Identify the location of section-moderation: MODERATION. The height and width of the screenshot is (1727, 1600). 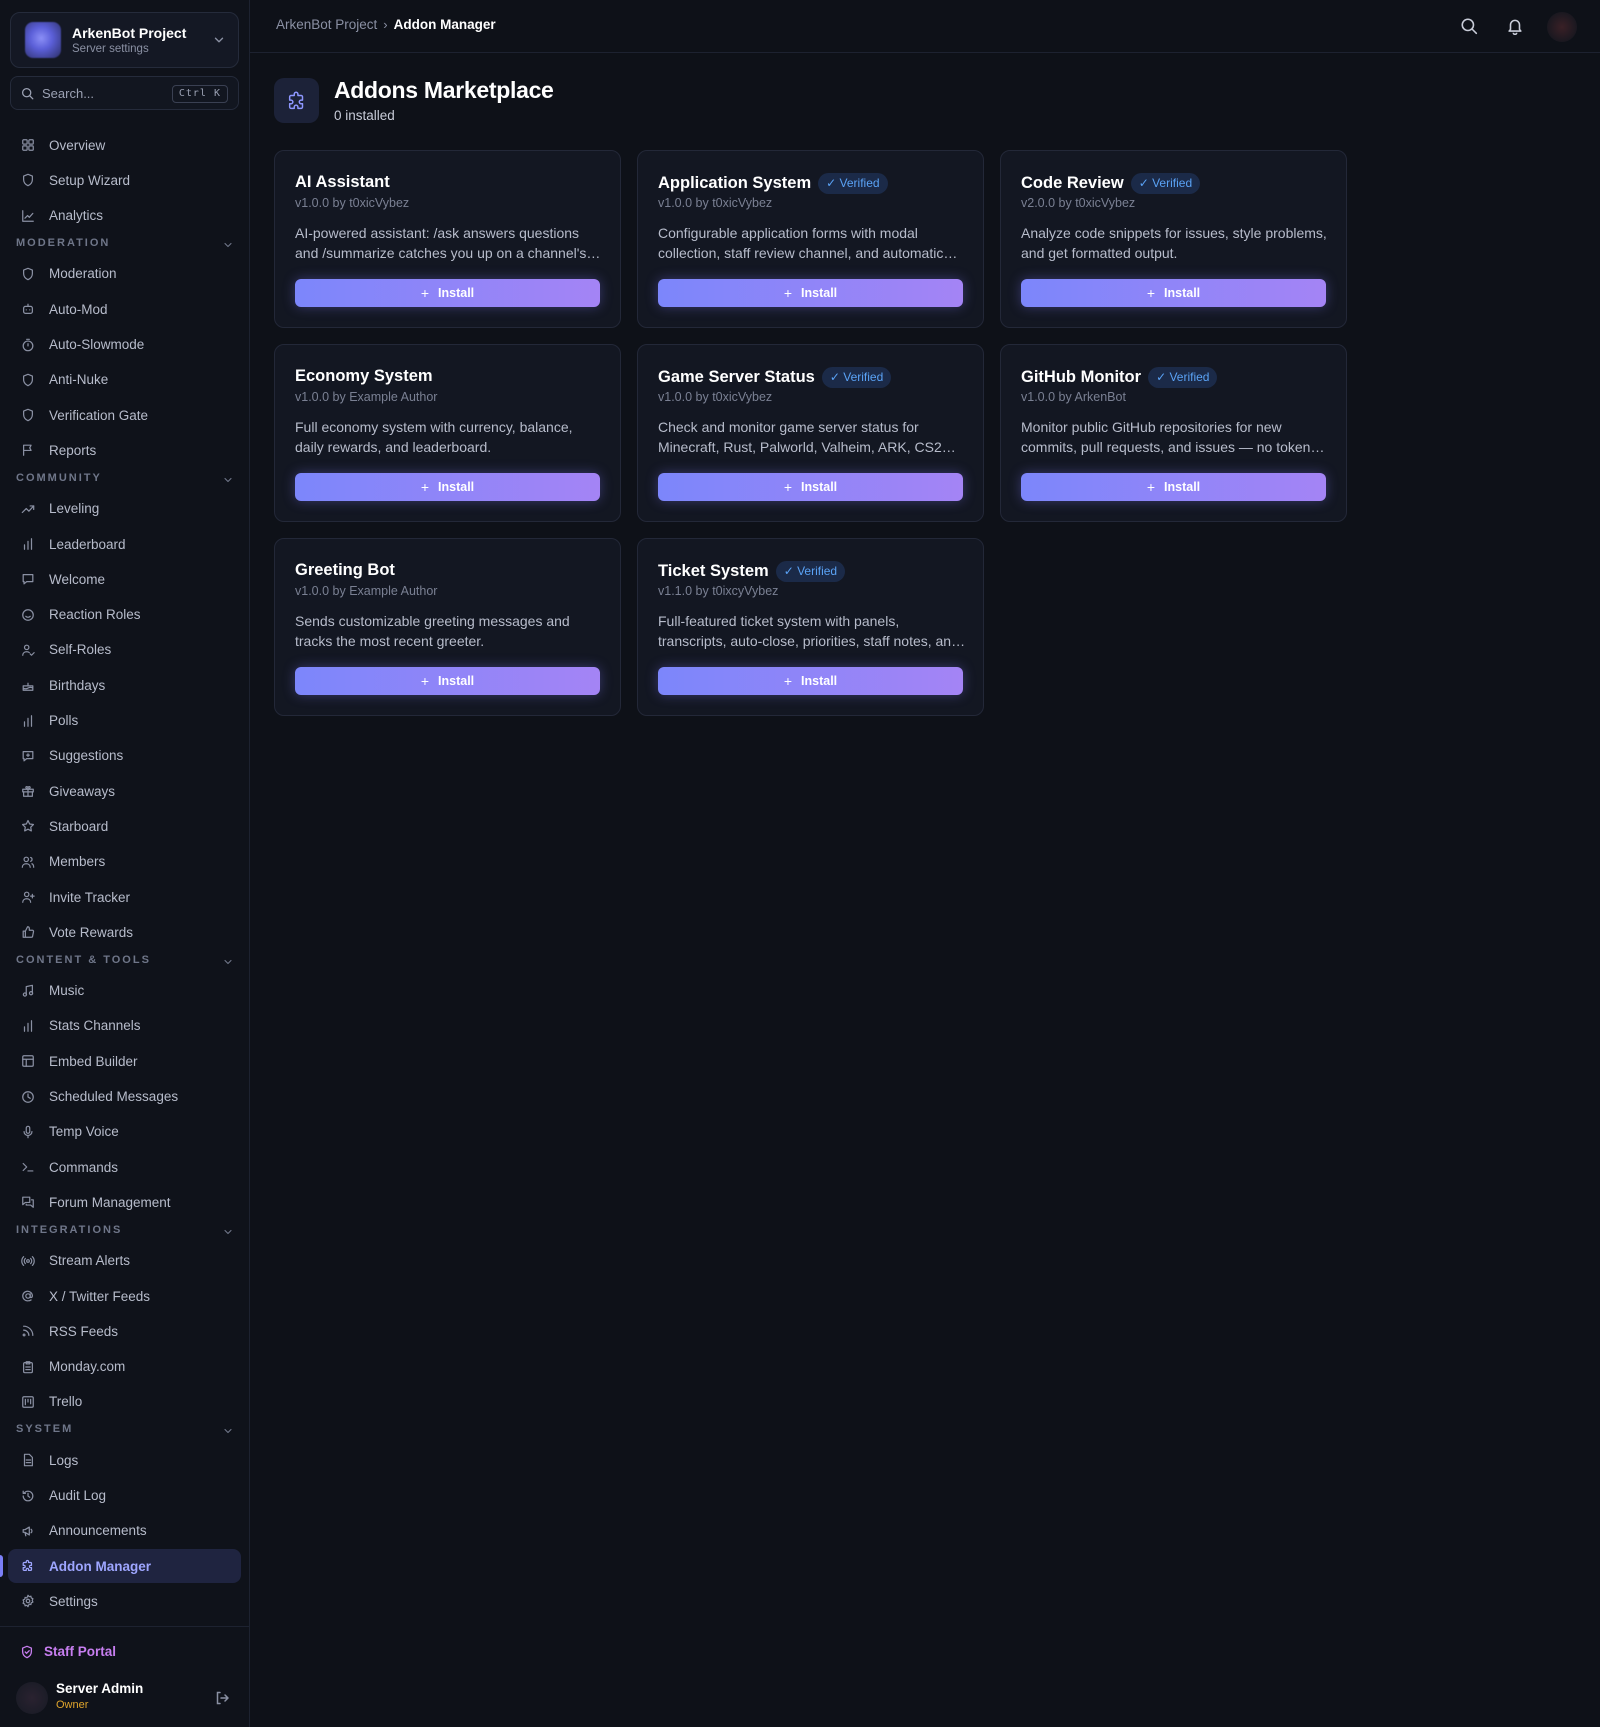
(125, 245).